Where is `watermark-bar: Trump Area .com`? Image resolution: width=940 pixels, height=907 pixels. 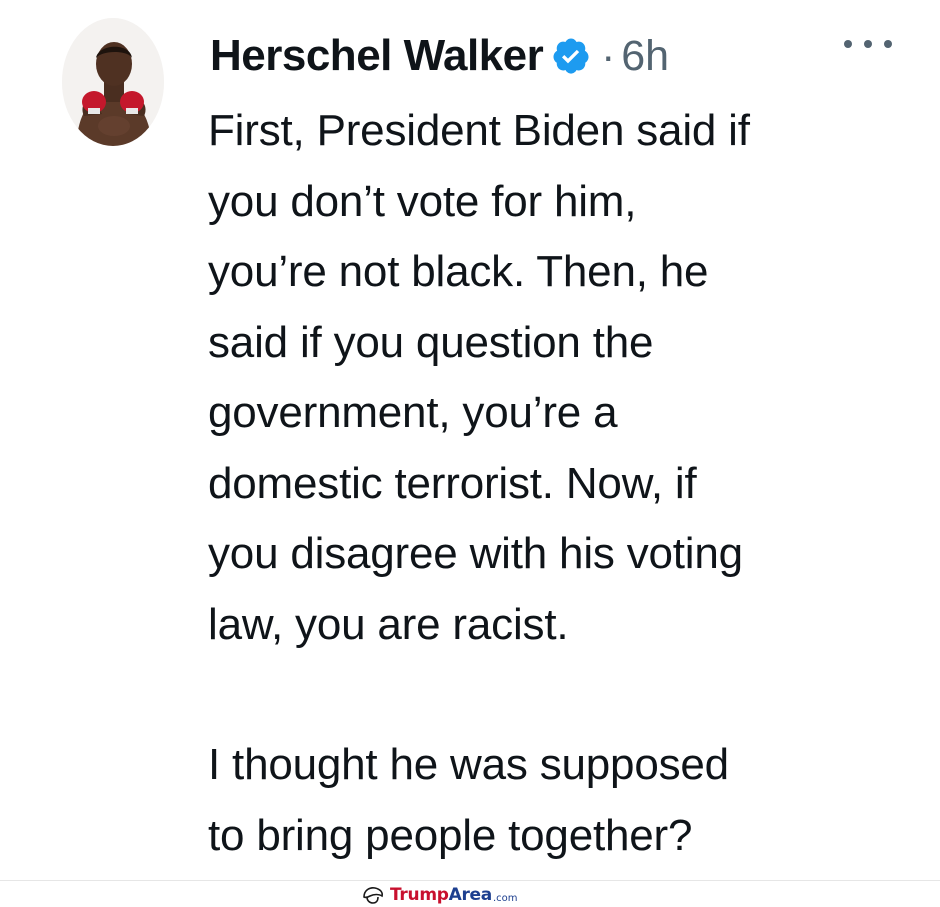 watermark-bar: Trump Area .com is located at coordinates (470, 893).